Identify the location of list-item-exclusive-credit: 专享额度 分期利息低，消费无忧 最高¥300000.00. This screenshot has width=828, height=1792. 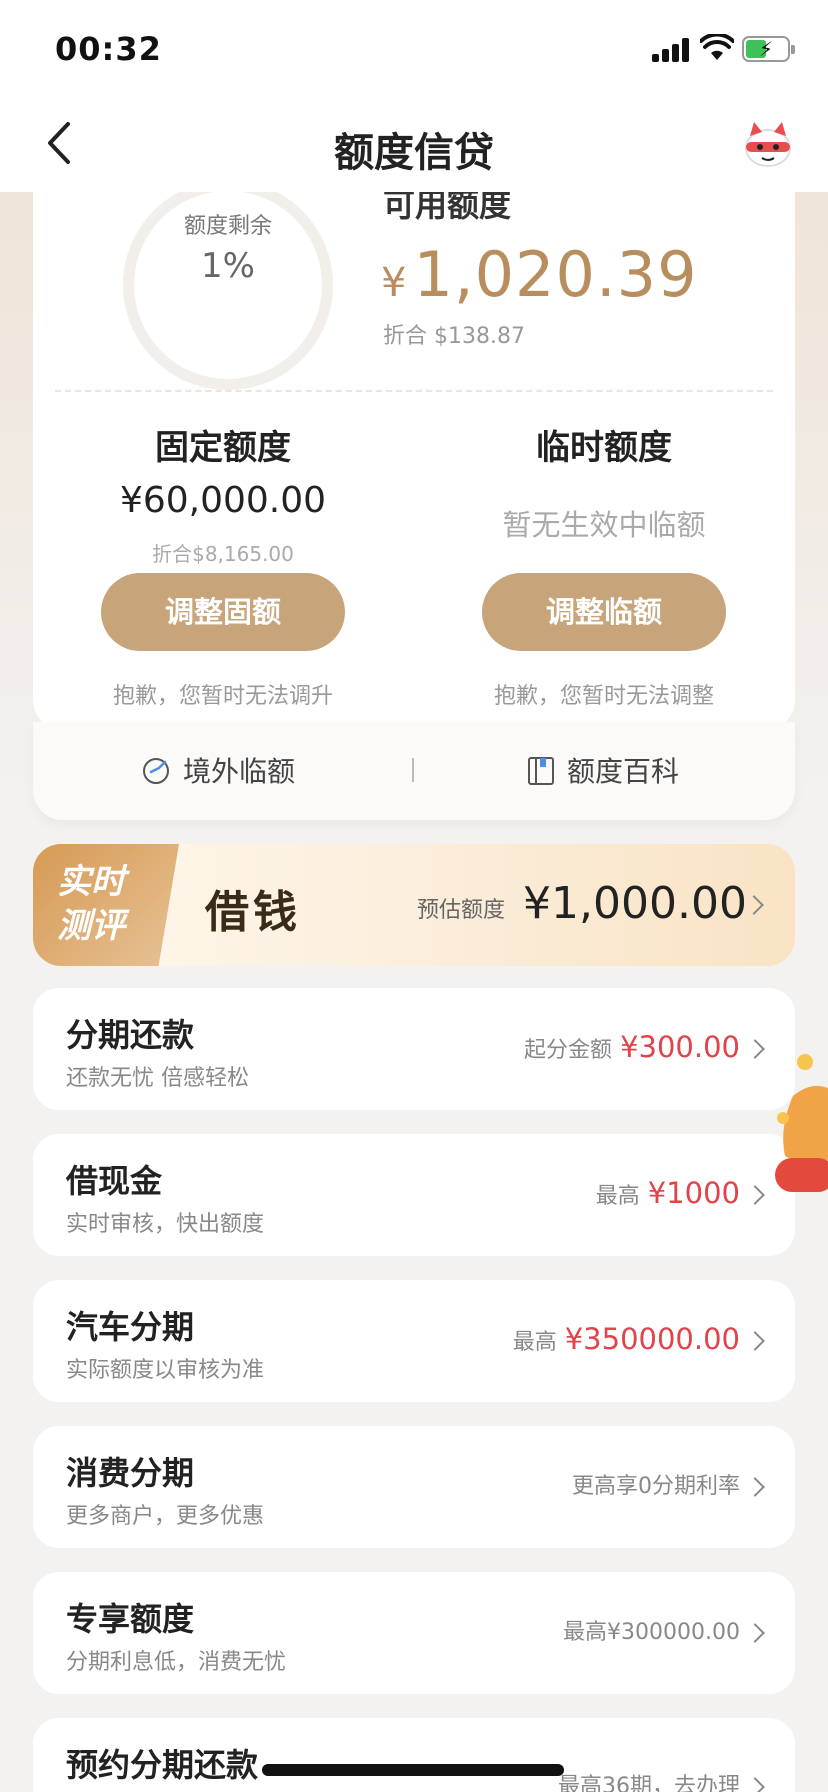
(414, 1633).